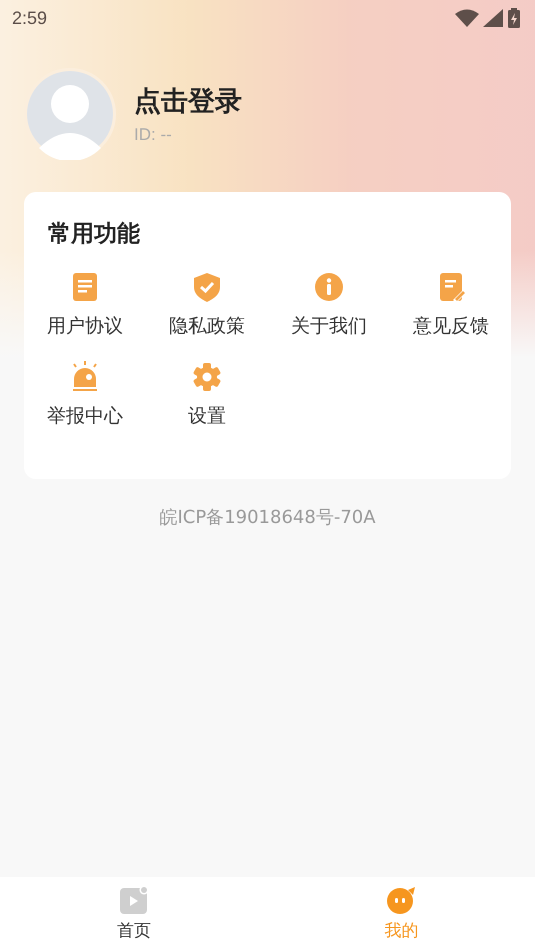 The image size is (535, 951). I want to click on function-item: 关于我们, so click(329, 326).